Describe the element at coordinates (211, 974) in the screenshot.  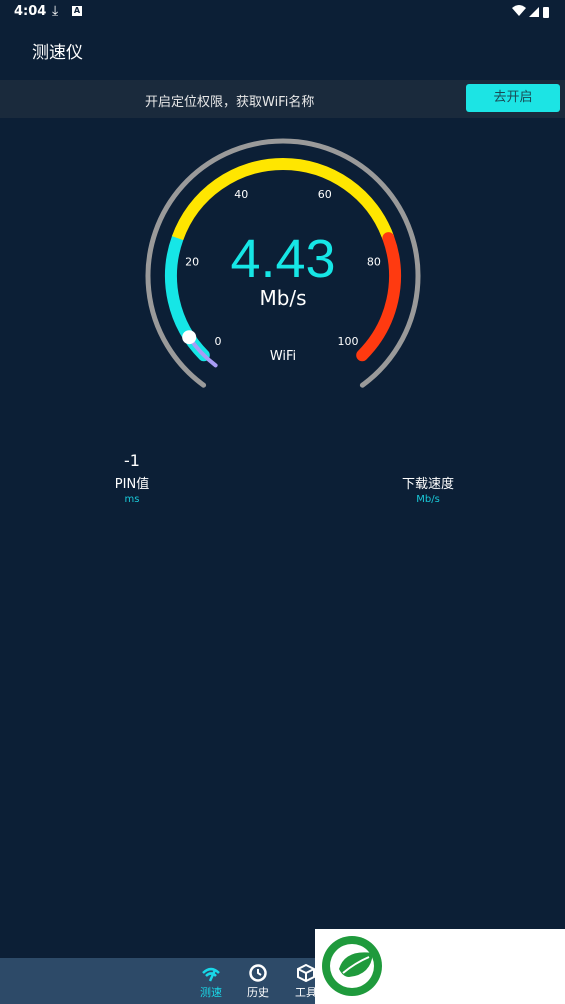
I see `speedtest-icon` at that location.